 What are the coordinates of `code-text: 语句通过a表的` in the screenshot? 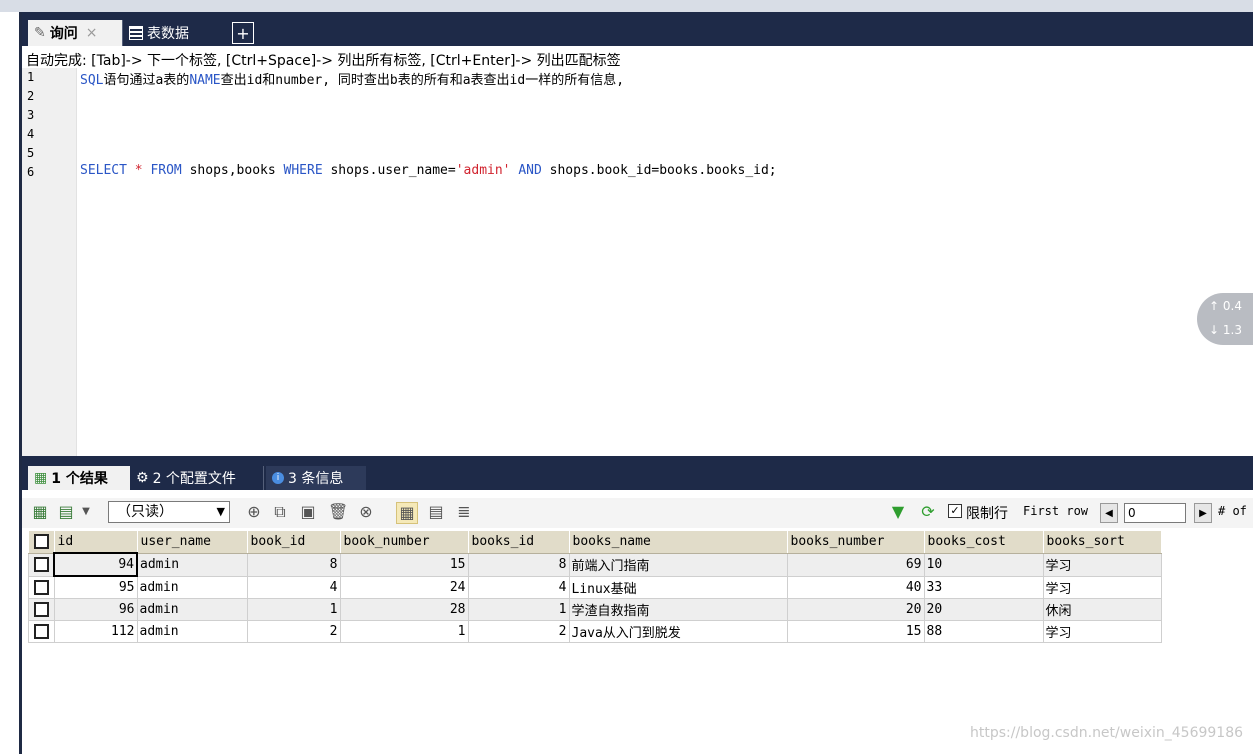 It's located at (146, 80).